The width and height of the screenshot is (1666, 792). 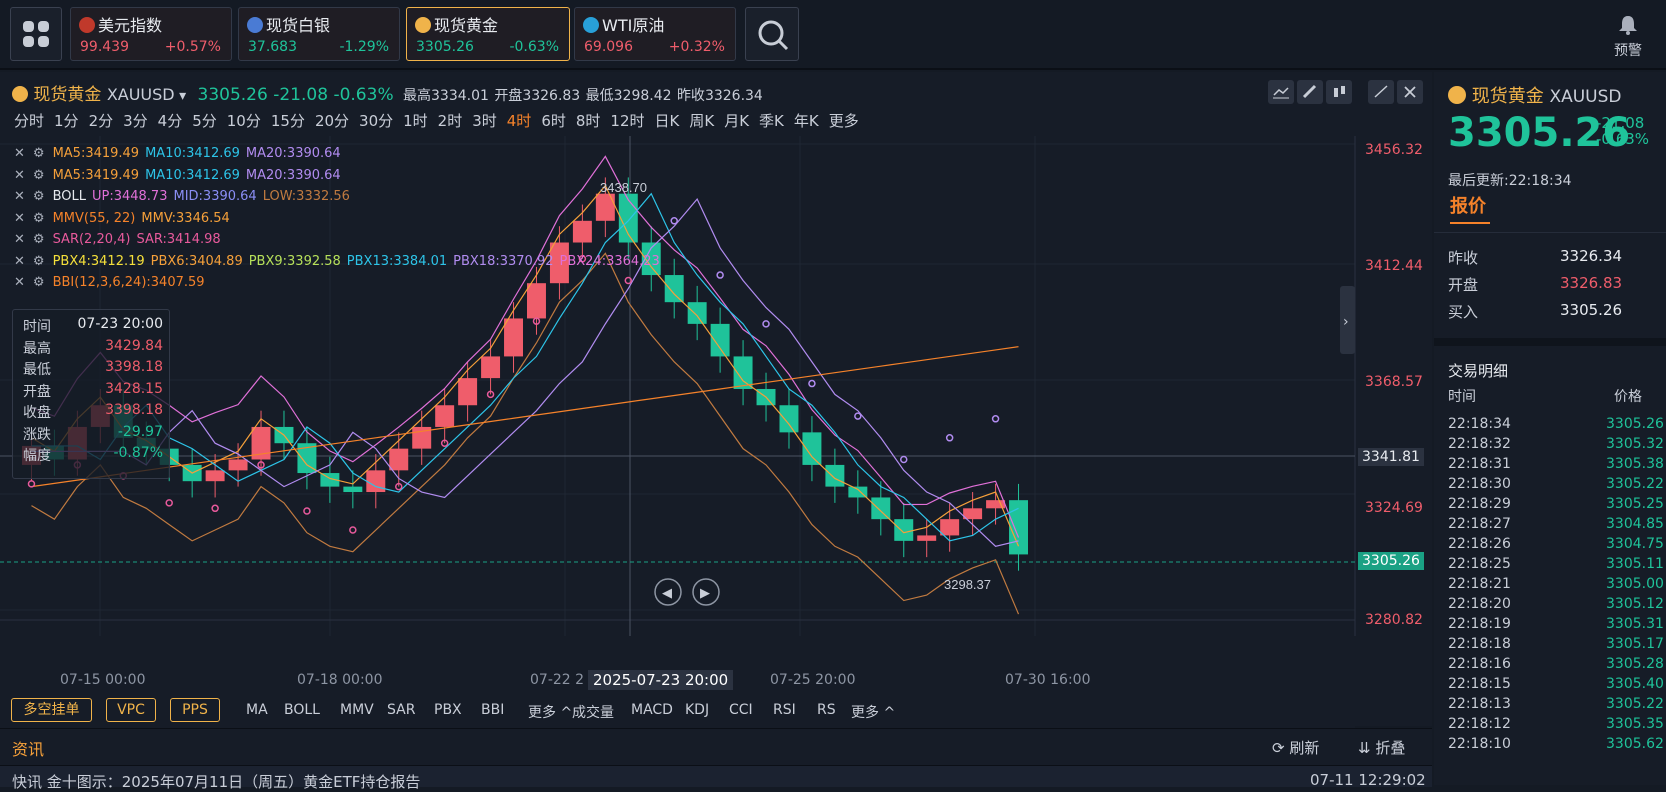 I want to click on main-indicator-tab: SAR, so click(x=401, y=710).